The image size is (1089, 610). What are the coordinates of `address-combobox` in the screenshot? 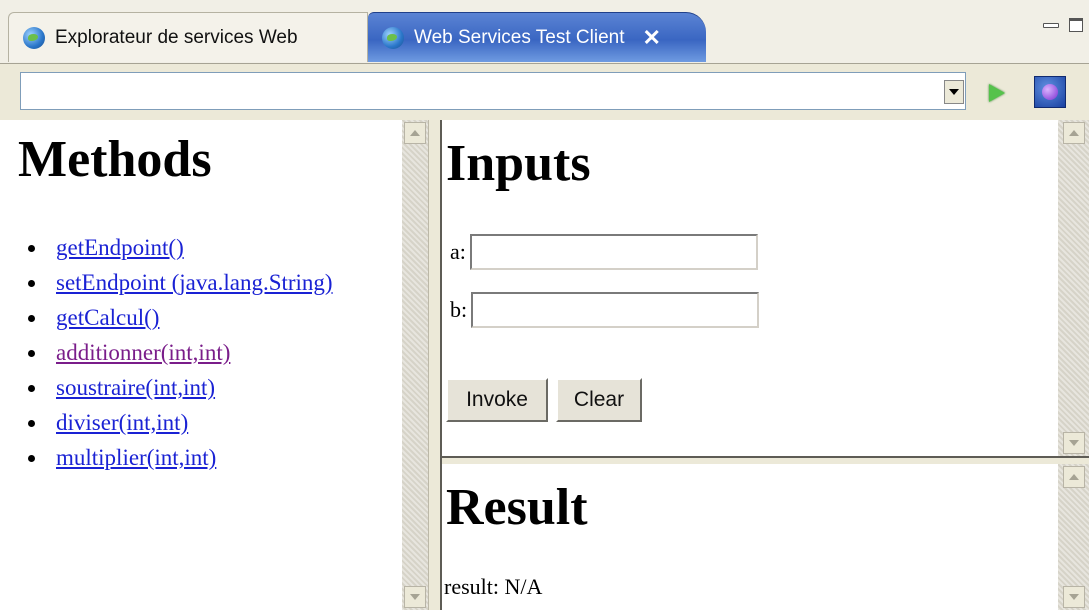 It's located at (493, 91).